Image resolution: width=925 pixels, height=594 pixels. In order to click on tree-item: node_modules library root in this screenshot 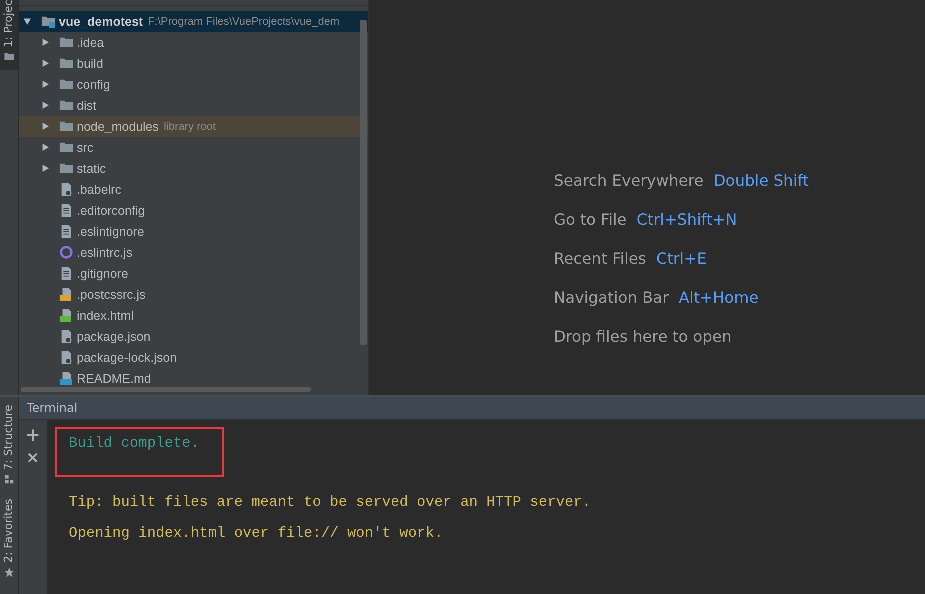, I will do `click(193, 126)`.